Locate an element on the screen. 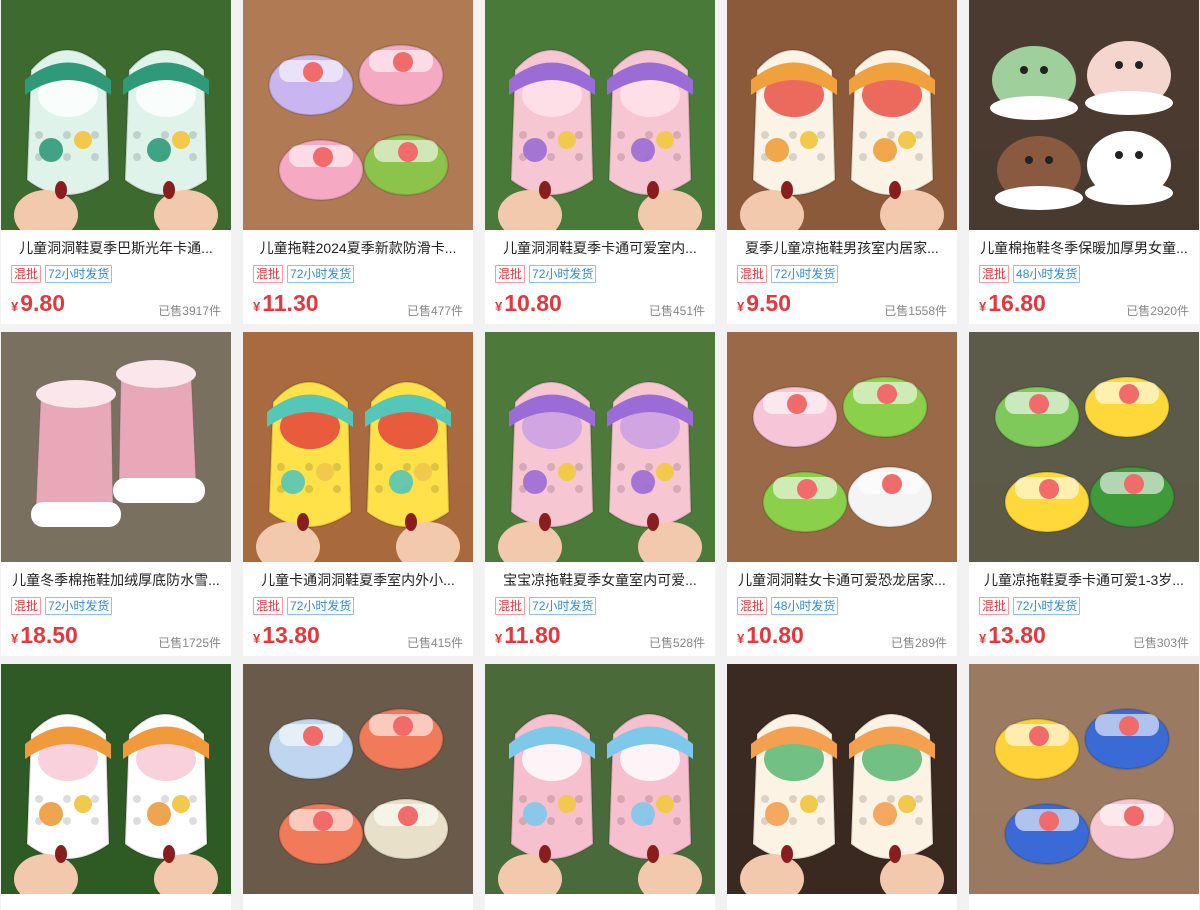  product-price: ¥9.50 is located at coordinates (764, 303).